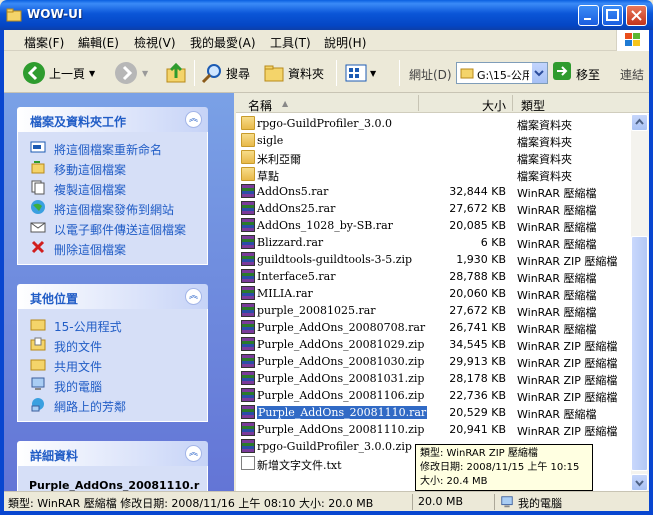 The width and height of the screenshot is (653, 515). What do you see at coordinates (296, 276) in the screenshot?
I see `file-name: Interface5.rar` at bounding box center [296, 276].